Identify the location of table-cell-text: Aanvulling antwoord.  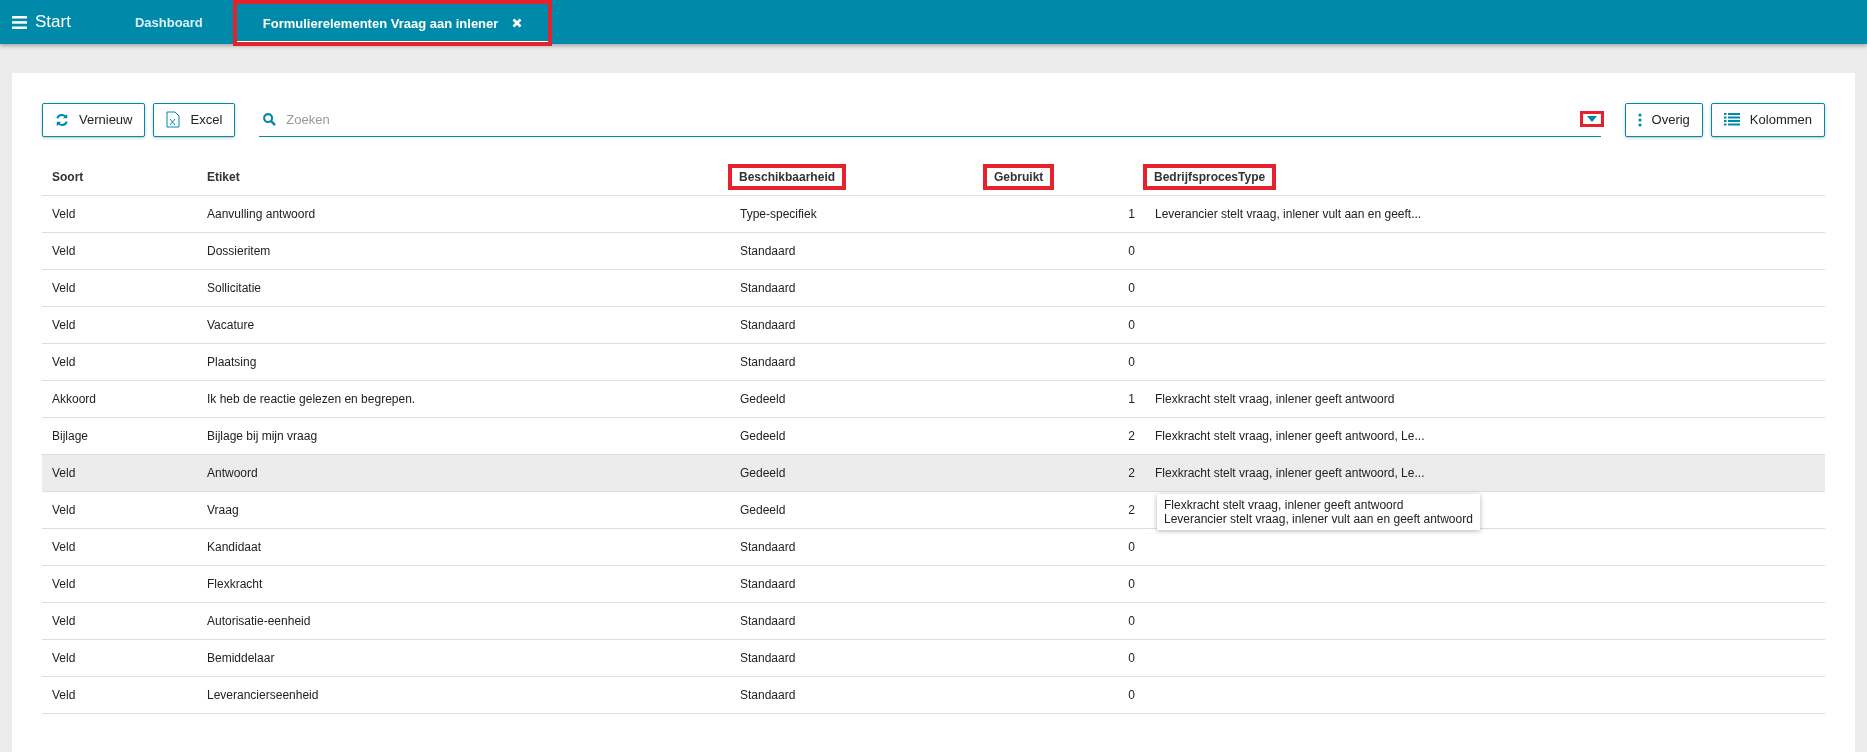
(261, 214).